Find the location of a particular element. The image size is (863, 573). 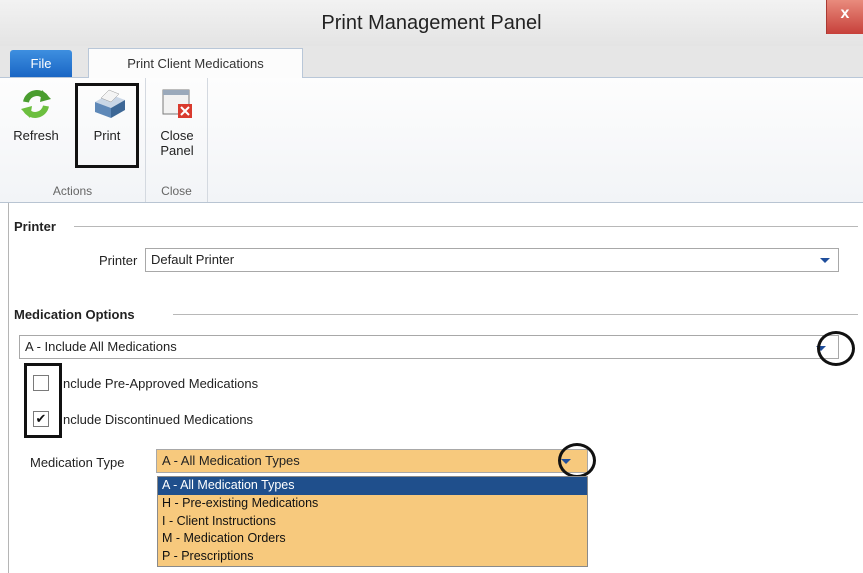

group-label-actions: Actions is located at coordinates (72, 191).